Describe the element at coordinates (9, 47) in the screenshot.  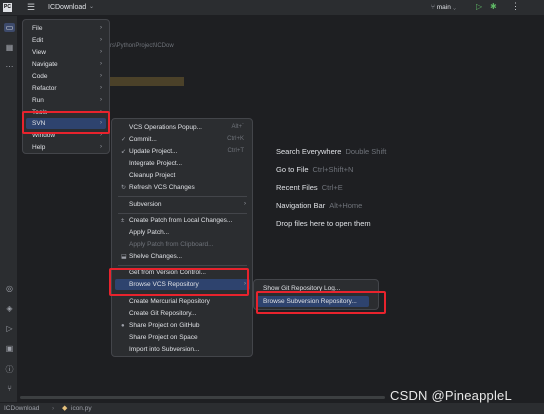
I see `structure-icon: ▦` at that location.